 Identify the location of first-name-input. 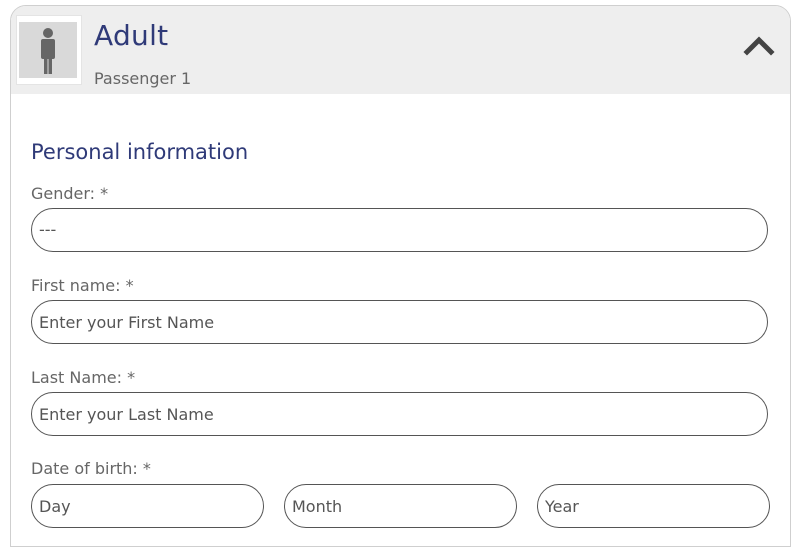
(399, 322).